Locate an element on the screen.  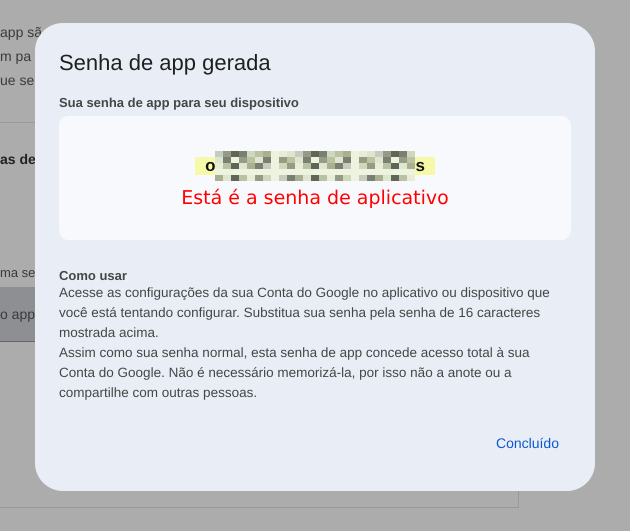
annotation-text: Está é a senha de aplicativo is located at coordinates (315, 198).